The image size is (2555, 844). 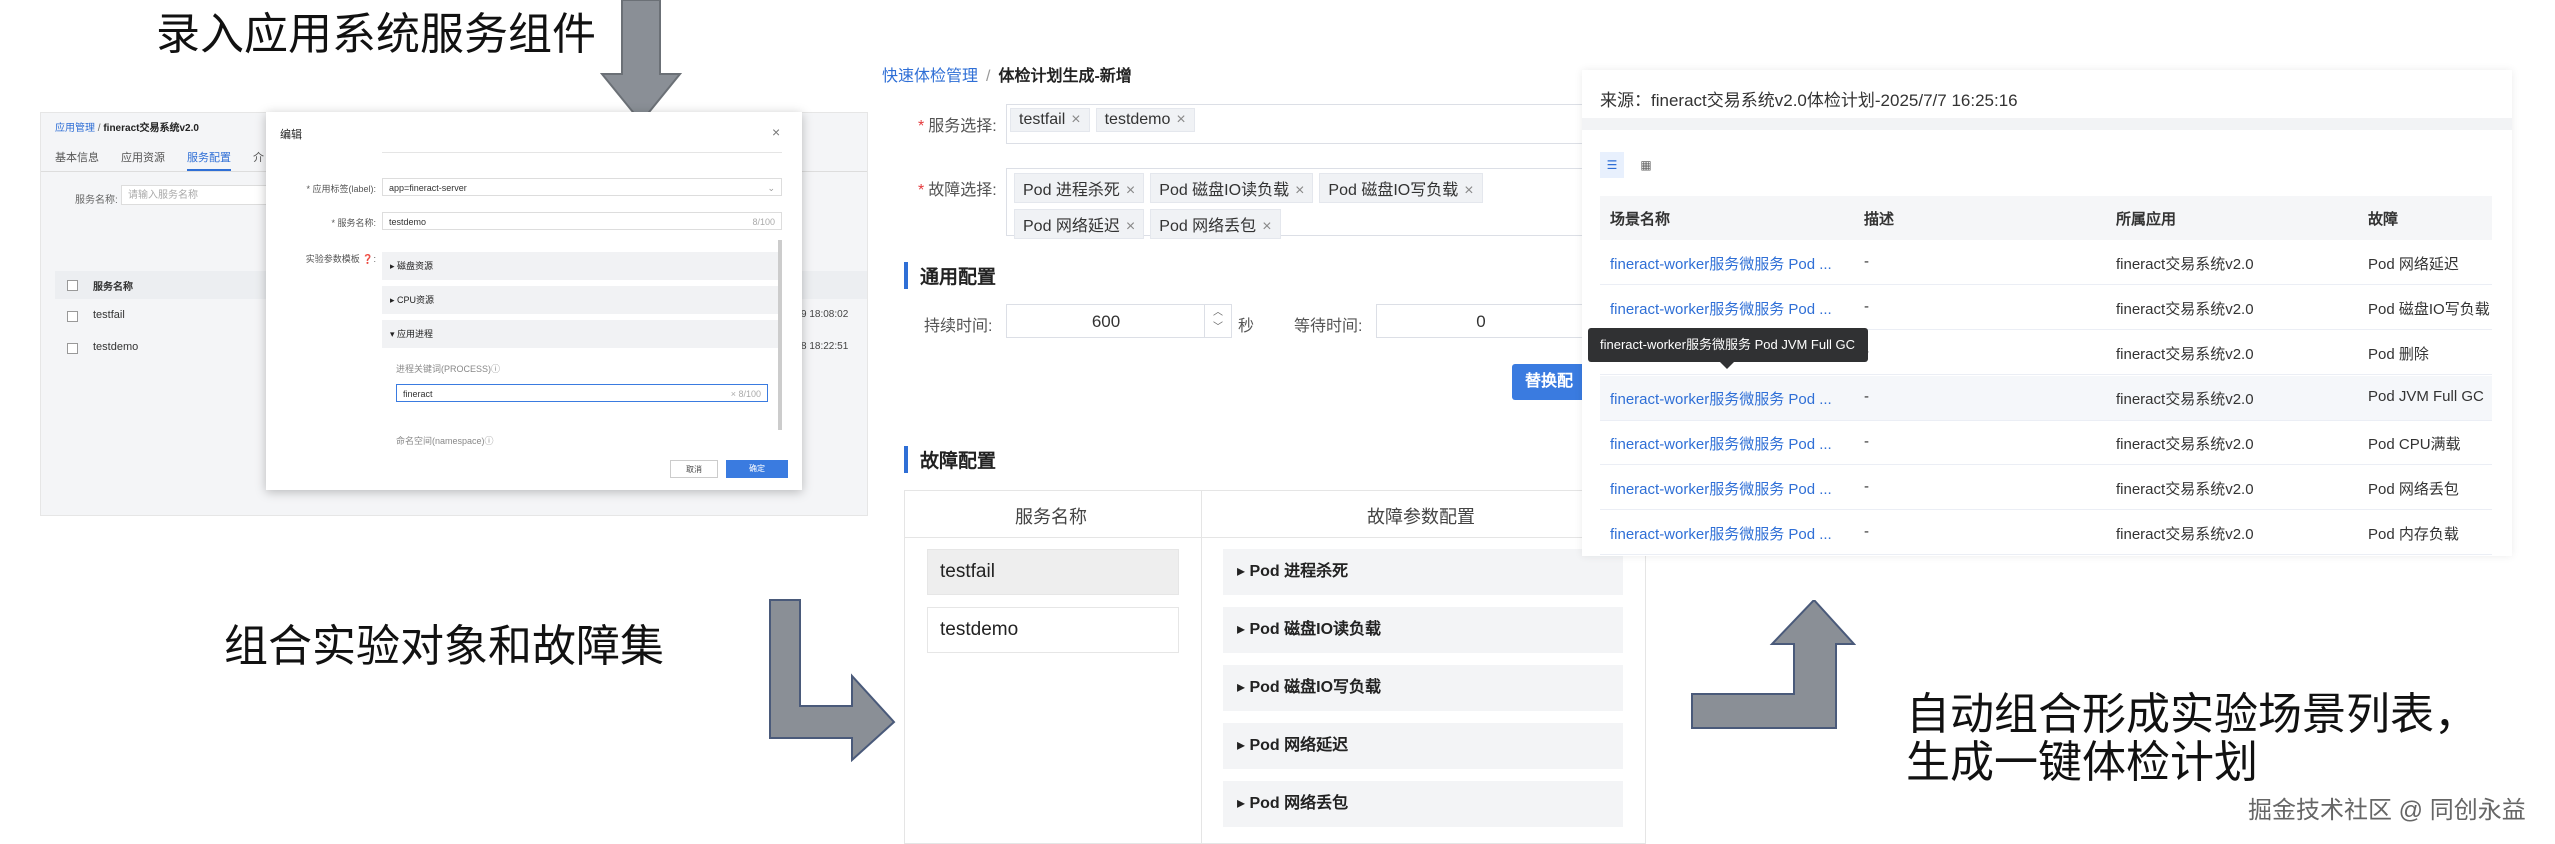 What do you see at coordinates (1423, 746) in the screenshot?
I see `fault-param-item: ▸ Pod 网络延迟` at bounding box center [1423, 746].